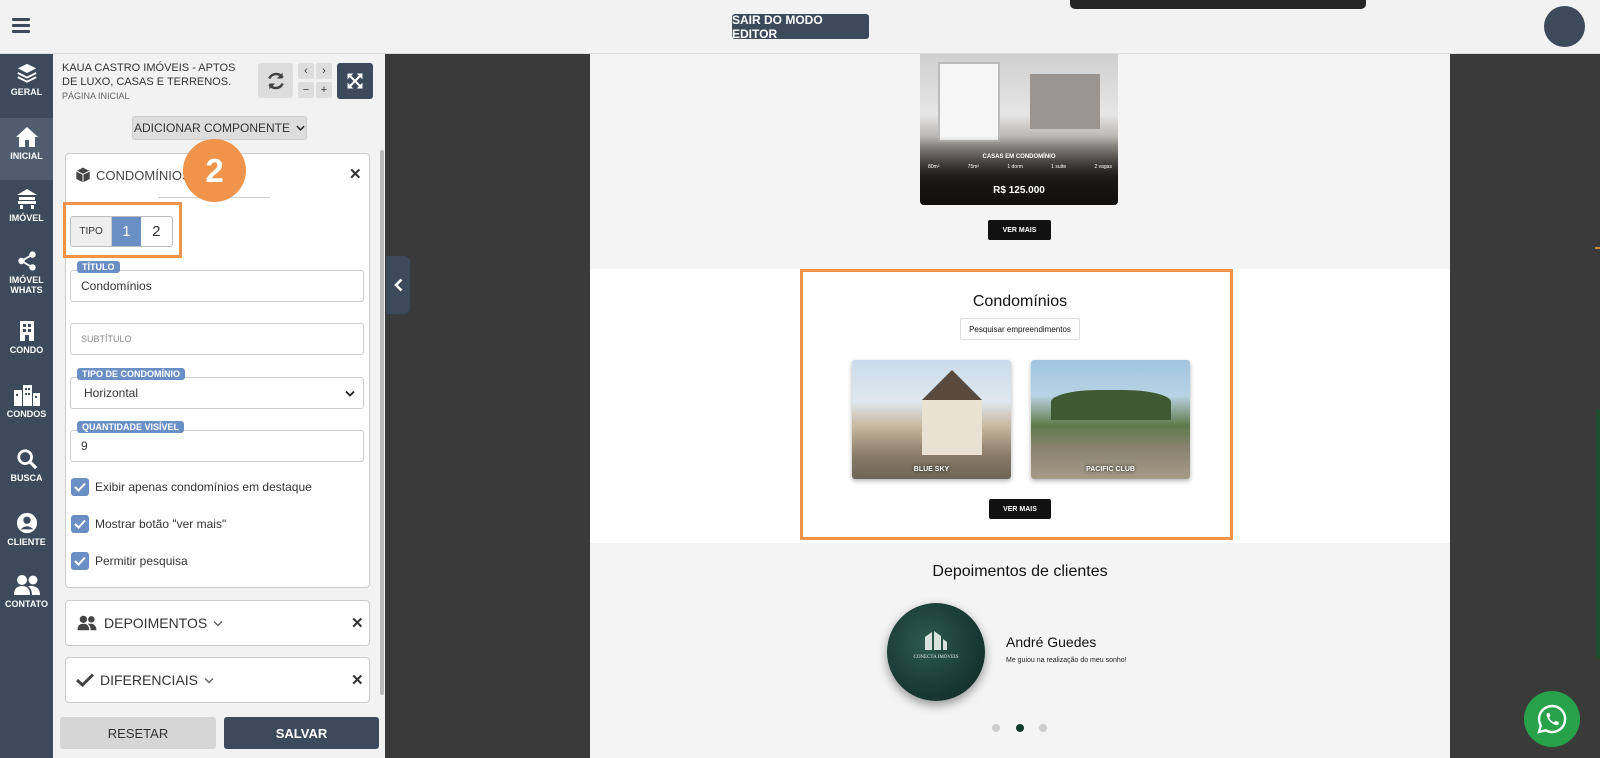 The height and width of the screenshot is (758, 1600). I want to click on component-title: CONDOMÍNIOS, so click(143, 175).